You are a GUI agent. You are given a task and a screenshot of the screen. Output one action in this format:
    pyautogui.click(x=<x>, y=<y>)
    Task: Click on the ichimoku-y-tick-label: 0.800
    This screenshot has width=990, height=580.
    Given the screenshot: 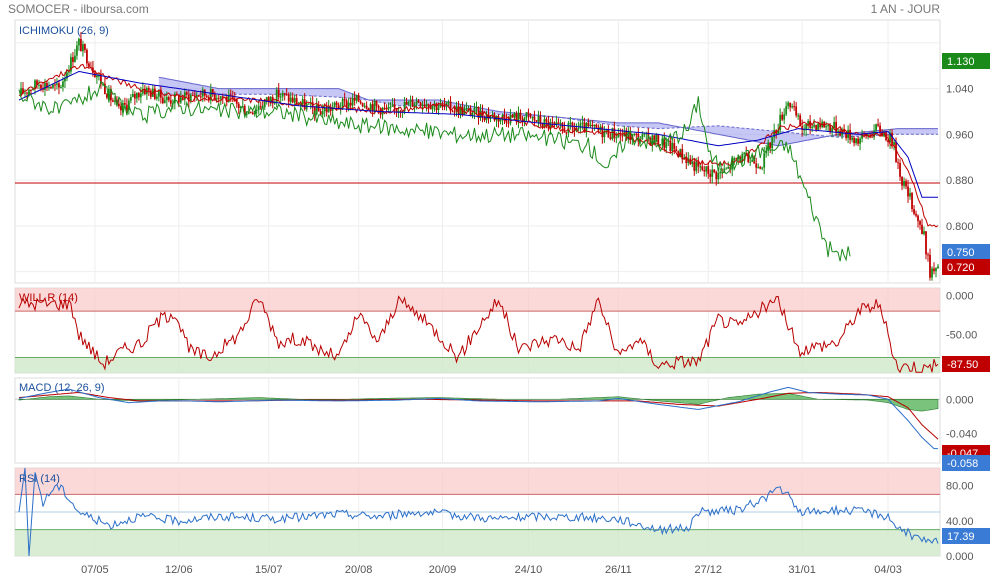 What is the action you would take?
    pyautogui.click(x=960, y=227)
    